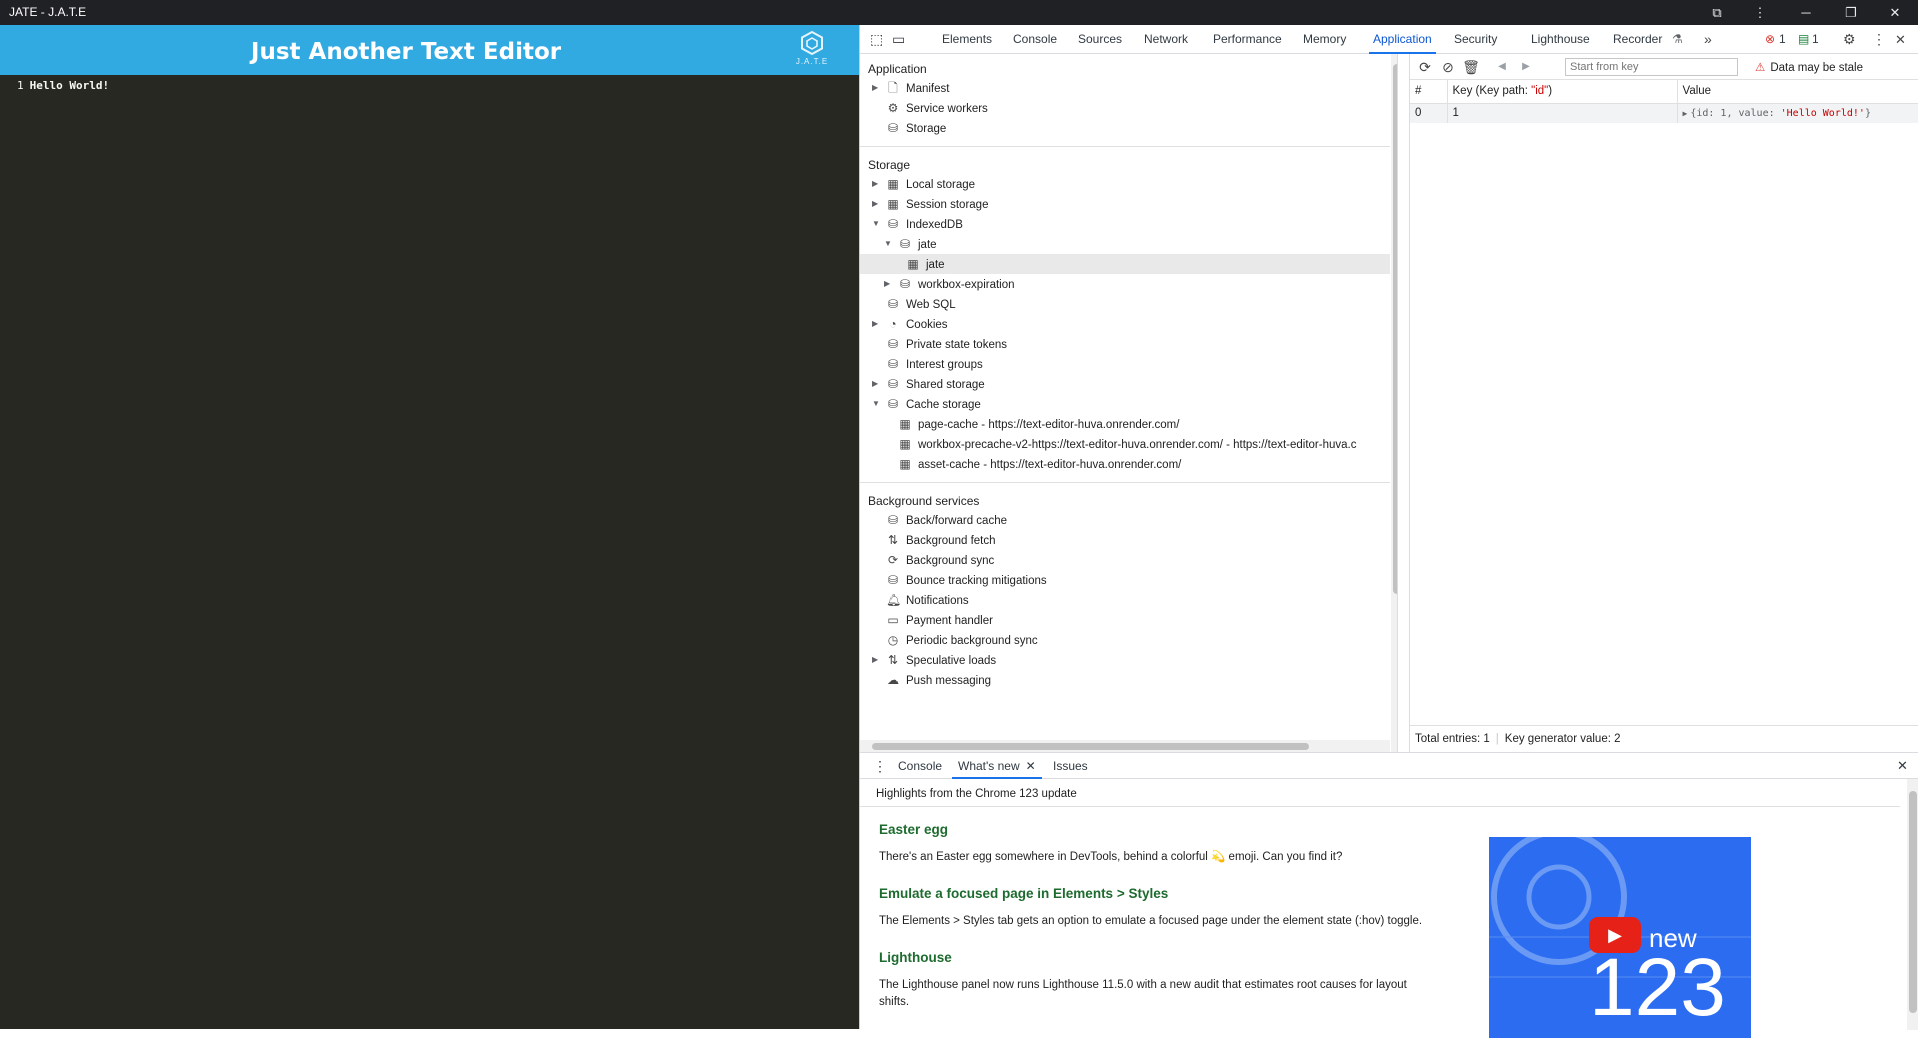 The image size is (1918, 1038). I want to click on delete-icon: 🗑︎, so click(1471, 67).